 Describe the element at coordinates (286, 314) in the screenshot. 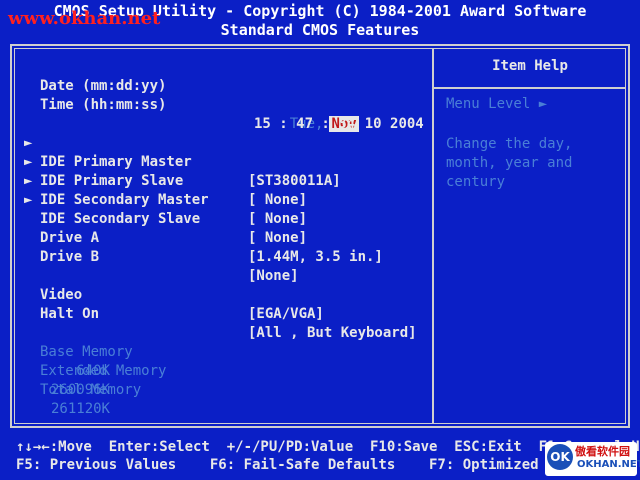

I see `video-value: [EGA/VGA]` at that location.